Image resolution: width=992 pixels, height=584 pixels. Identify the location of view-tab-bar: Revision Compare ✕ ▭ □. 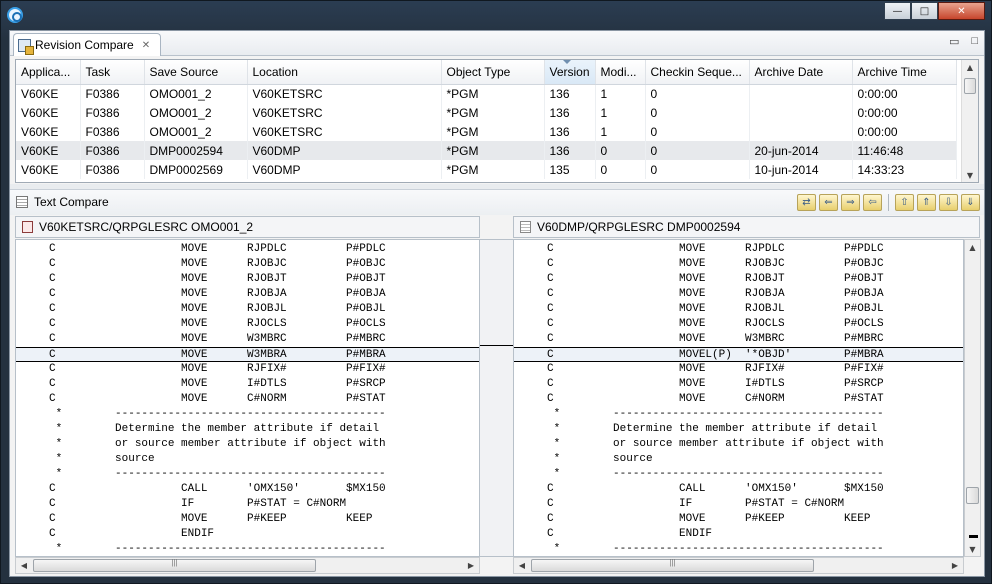
(497, 43).